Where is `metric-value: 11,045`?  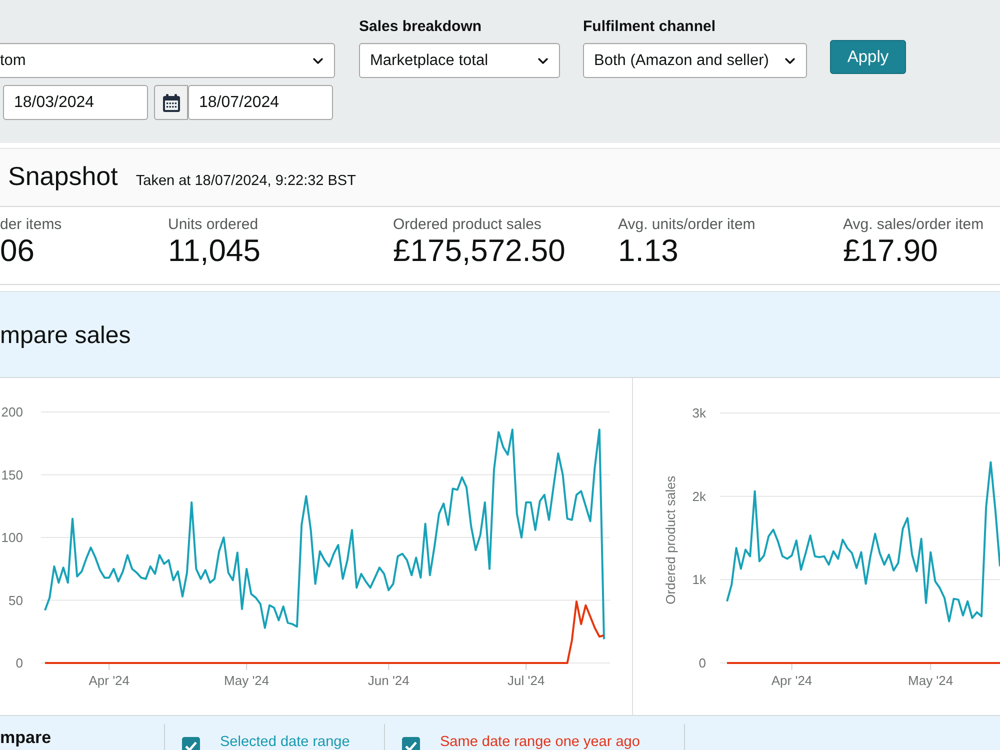 metric-value: 11,045 is located at coordinates (214, 251).